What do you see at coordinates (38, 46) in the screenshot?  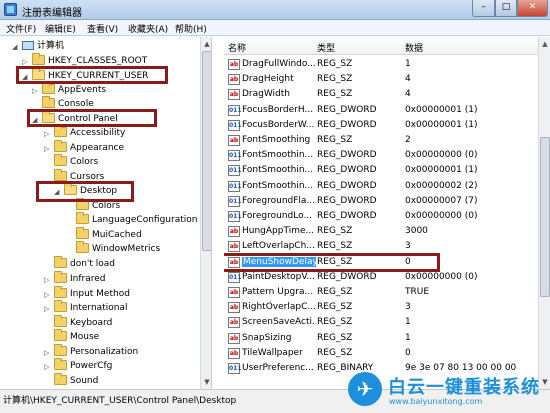 I see `tree-node-computer: ◢ 计算机` at bounding box center [38, 46].